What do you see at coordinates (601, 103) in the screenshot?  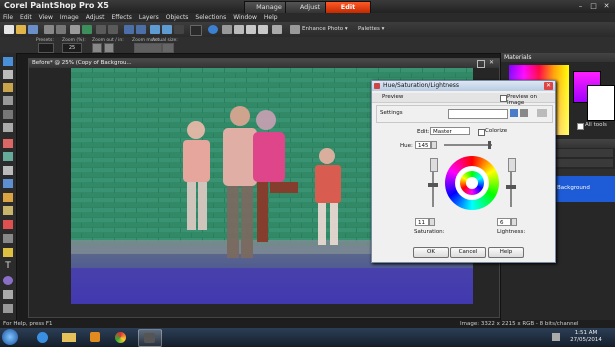 I see `background-swatch` at bounding box center [601, 103].